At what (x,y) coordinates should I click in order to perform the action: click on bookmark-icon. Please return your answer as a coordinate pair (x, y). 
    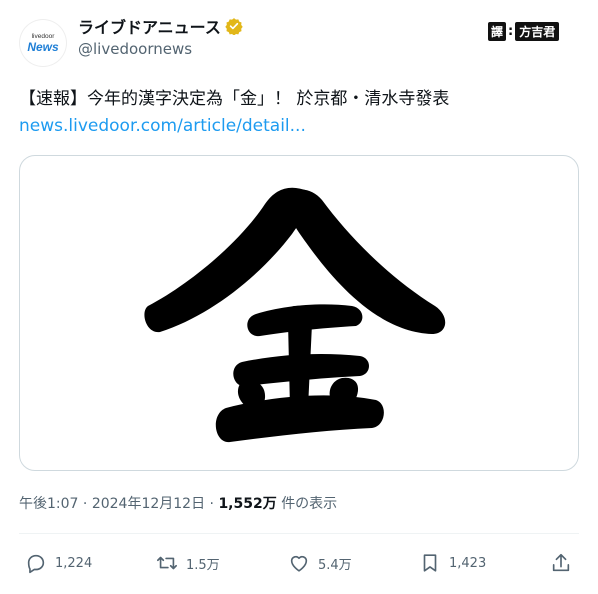
    Looking at the image, I should click on (430, 563).